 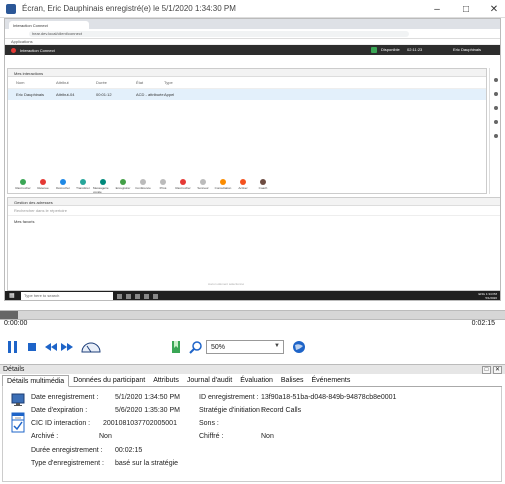 I want to click on value-archived: Non, so click(x=105, y=436).